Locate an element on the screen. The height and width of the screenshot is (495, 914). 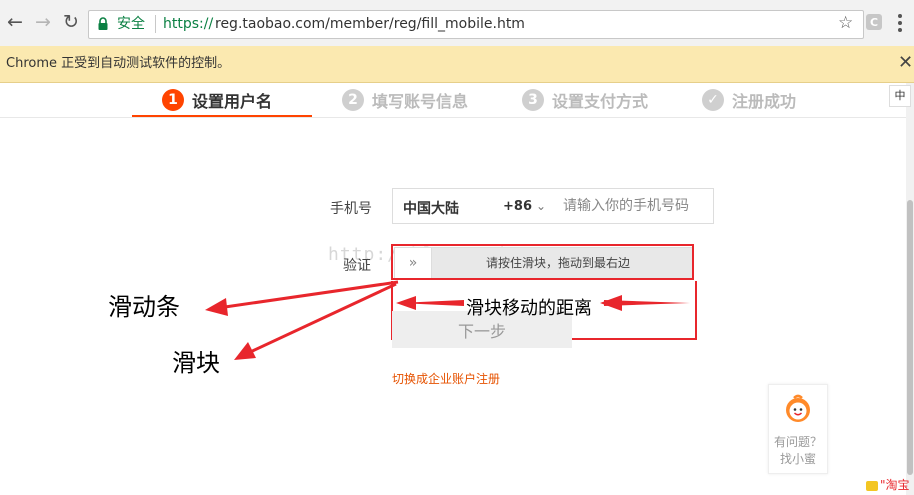
distance-arrow-left-head is located at coordinates (406, 303).